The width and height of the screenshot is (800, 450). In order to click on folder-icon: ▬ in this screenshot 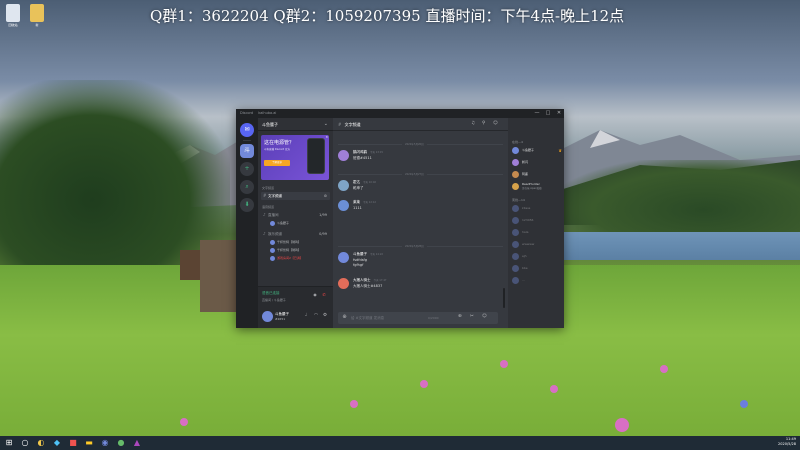, I will do `click(89, 443)`.